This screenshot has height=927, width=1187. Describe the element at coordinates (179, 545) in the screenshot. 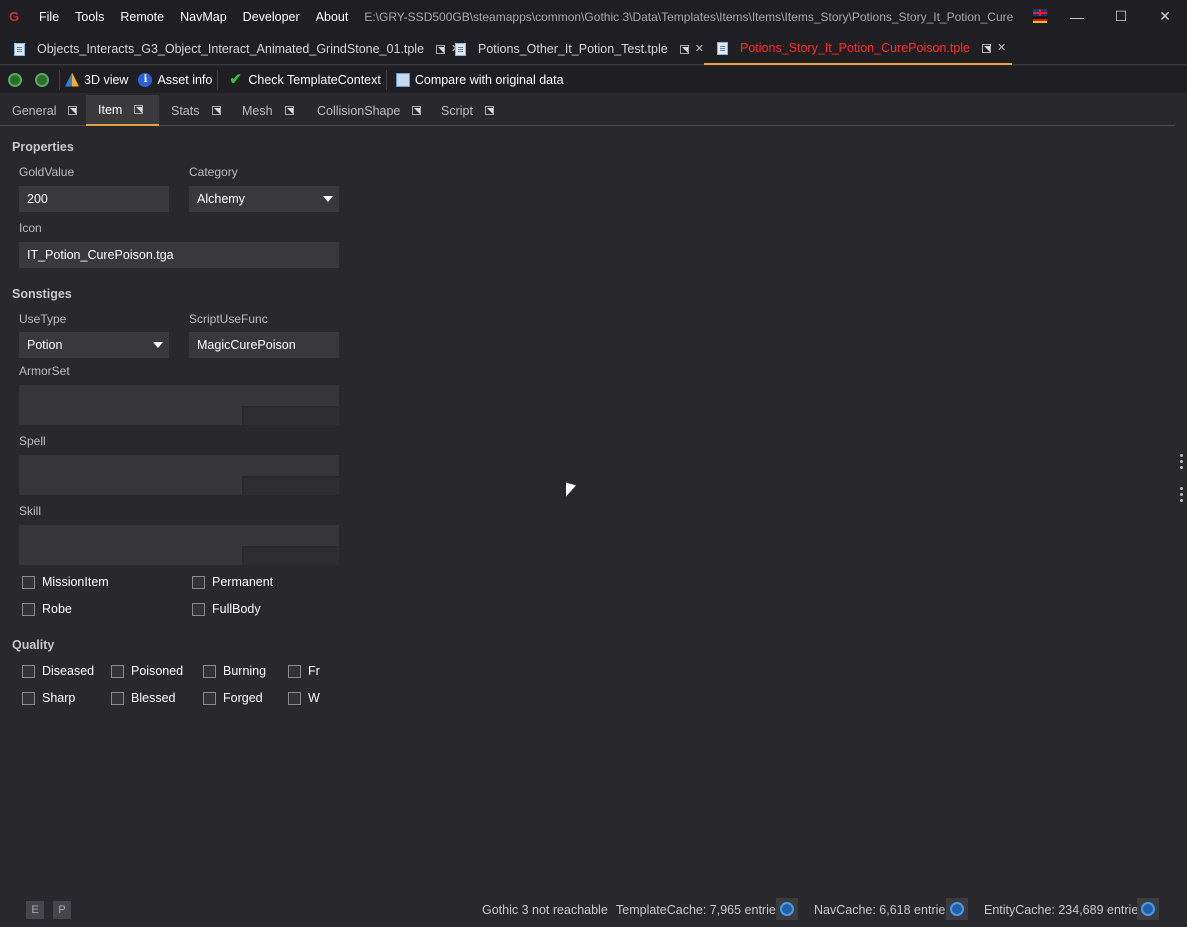

I see `skill-field` at that location.